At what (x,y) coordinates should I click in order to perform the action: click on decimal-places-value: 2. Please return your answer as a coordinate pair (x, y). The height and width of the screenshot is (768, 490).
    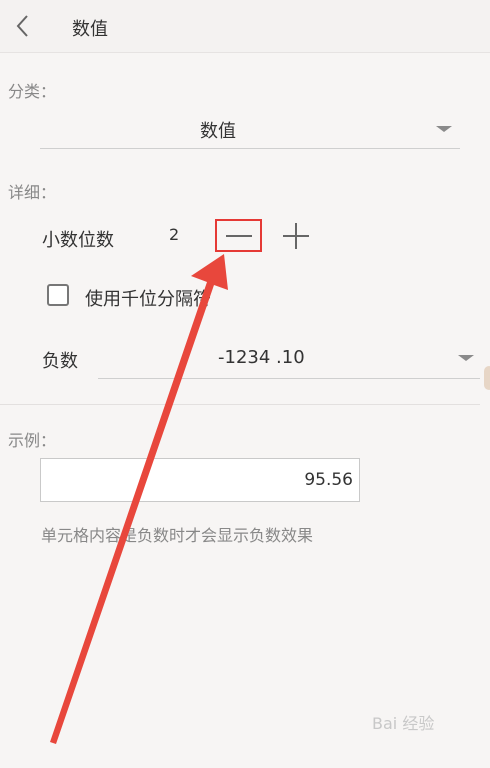
    Looking at the image, I should click on (174, 234).